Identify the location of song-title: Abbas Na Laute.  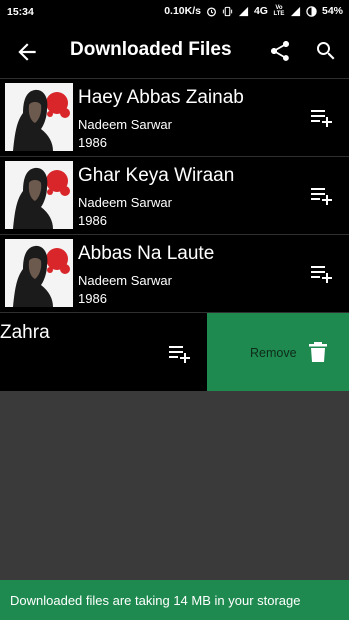
(146, 253).